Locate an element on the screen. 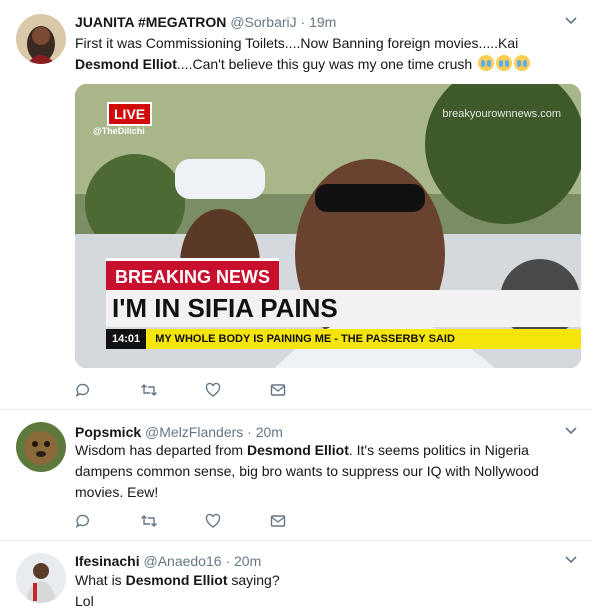 The image size is (592, 614). headline-label: I'M IN SIFIA PAINS is located at coordinates (225, 308).